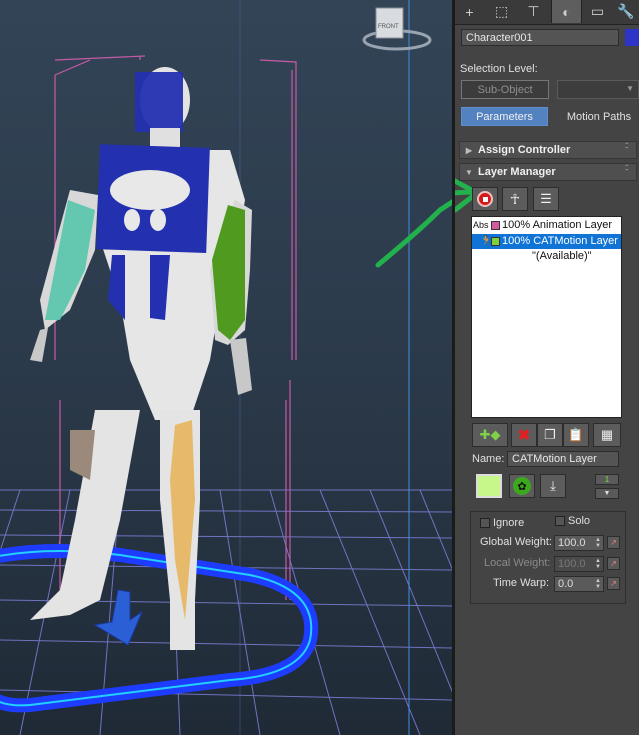 The height and width of the screenshot is (735, 639). I want to click on copy-layer-button: ❐, so click(550, 435).